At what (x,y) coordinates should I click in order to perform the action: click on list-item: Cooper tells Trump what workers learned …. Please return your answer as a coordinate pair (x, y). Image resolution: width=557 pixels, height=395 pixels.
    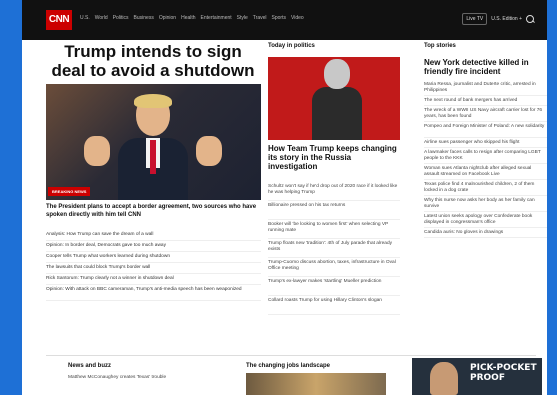
    Looking at the image, I should click on (153, 257).